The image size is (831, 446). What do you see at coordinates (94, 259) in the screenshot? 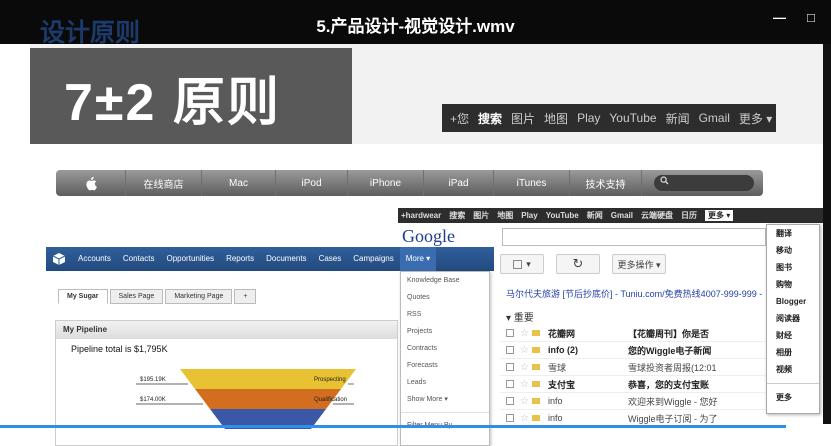
I see `crm-nav-item: Accounts` at bounding box center [94, 259].